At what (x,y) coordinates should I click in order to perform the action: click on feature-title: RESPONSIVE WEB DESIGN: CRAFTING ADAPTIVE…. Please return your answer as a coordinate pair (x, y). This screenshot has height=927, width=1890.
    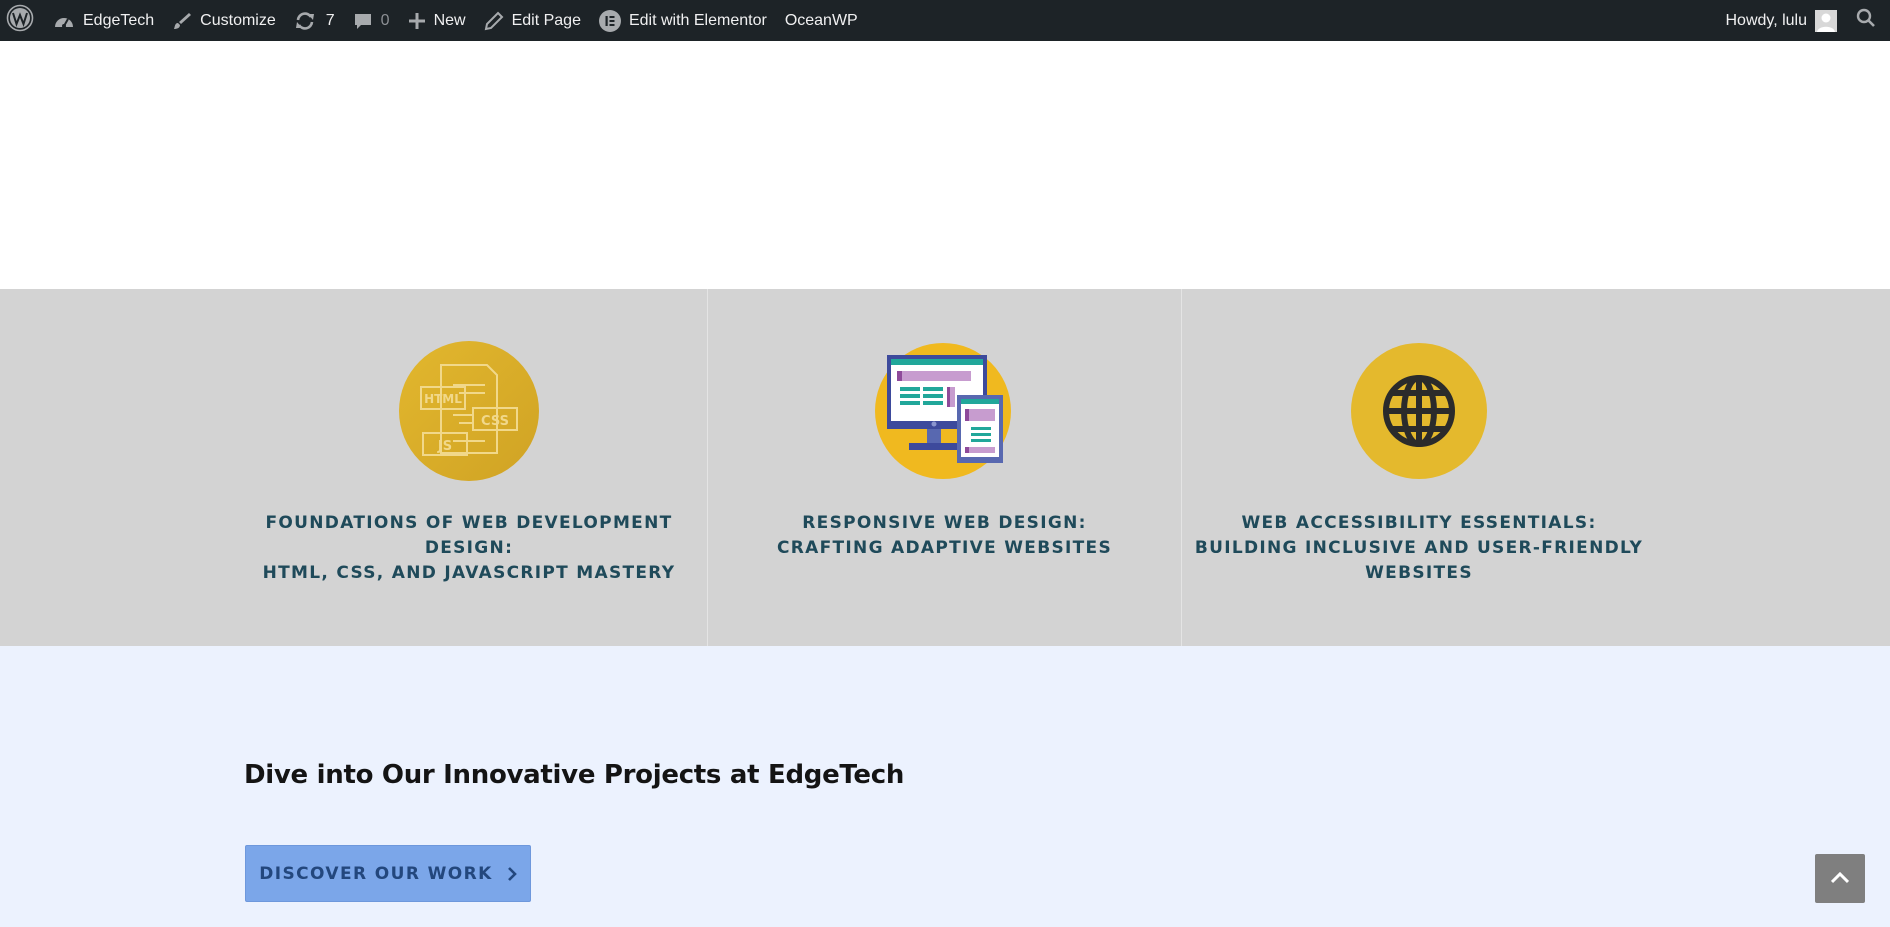
    Looking at the image, I should click on (944, 536).